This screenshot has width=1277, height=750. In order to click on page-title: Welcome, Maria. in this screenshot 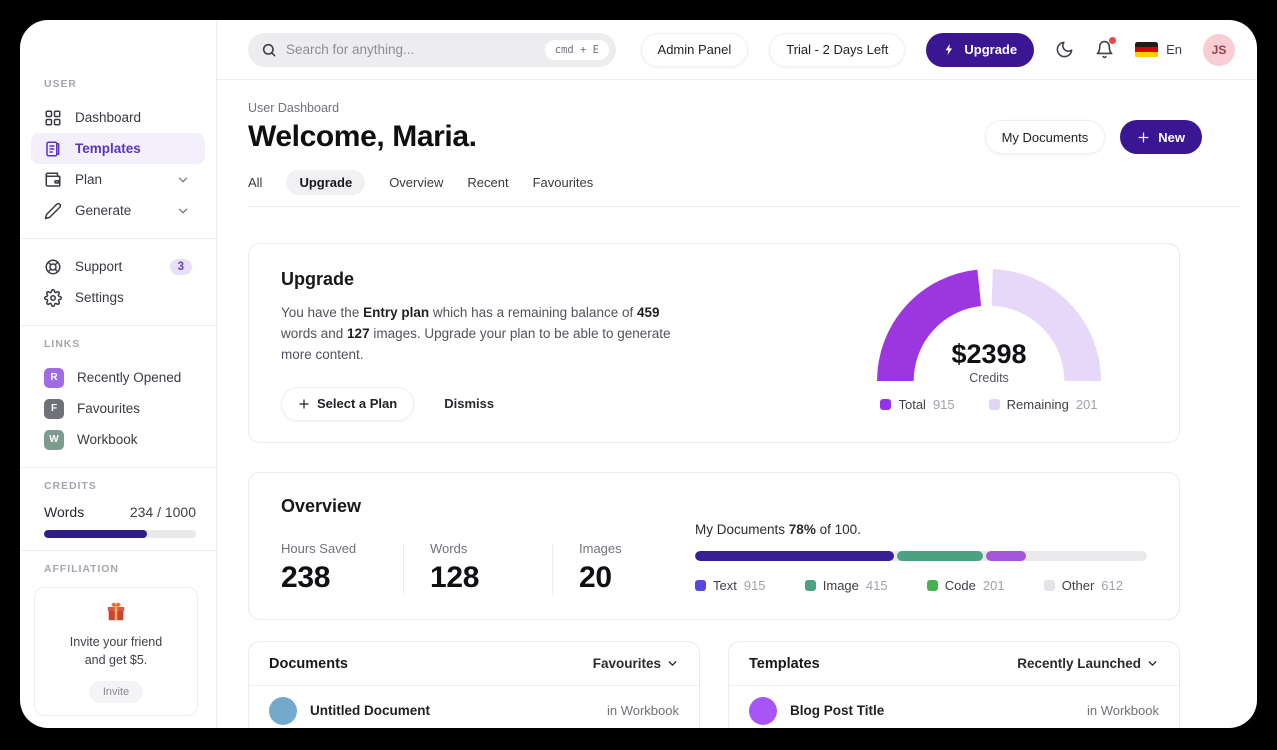, I will do `click(362, 136)`.